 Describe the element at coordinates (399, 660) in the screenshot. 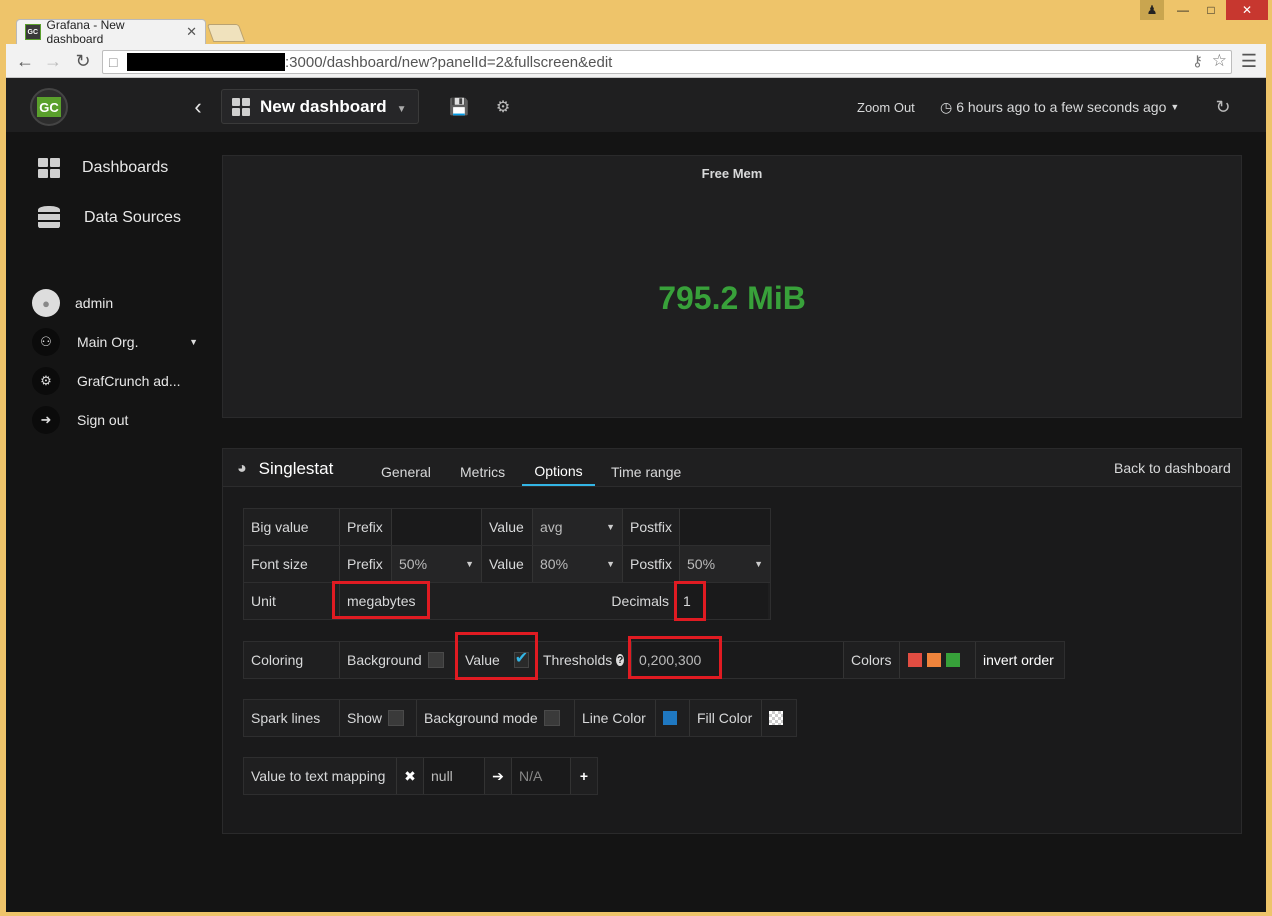

I see `background-checkbox: Background` at that location.